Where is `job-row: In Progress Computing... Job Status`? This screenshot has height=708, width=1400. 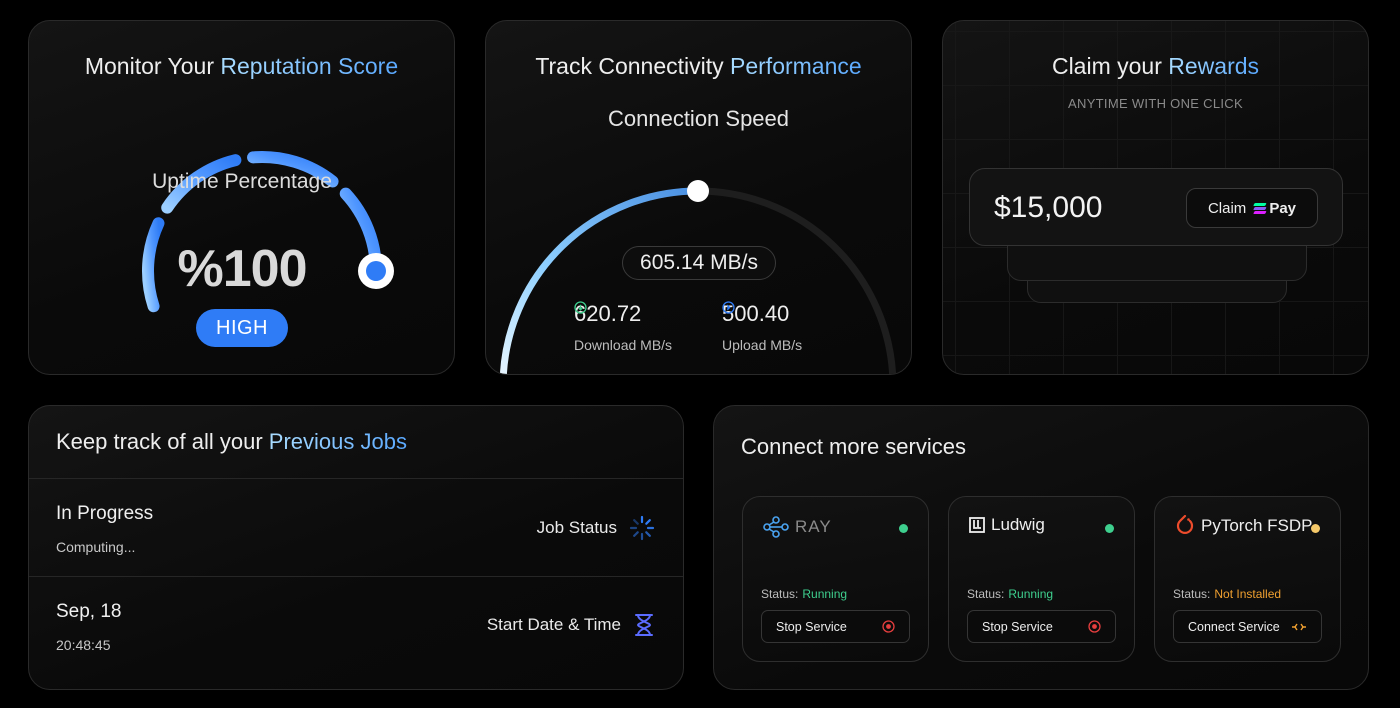
job-row: In Progress Computing... Job Status is located at coordinates (356, 527).